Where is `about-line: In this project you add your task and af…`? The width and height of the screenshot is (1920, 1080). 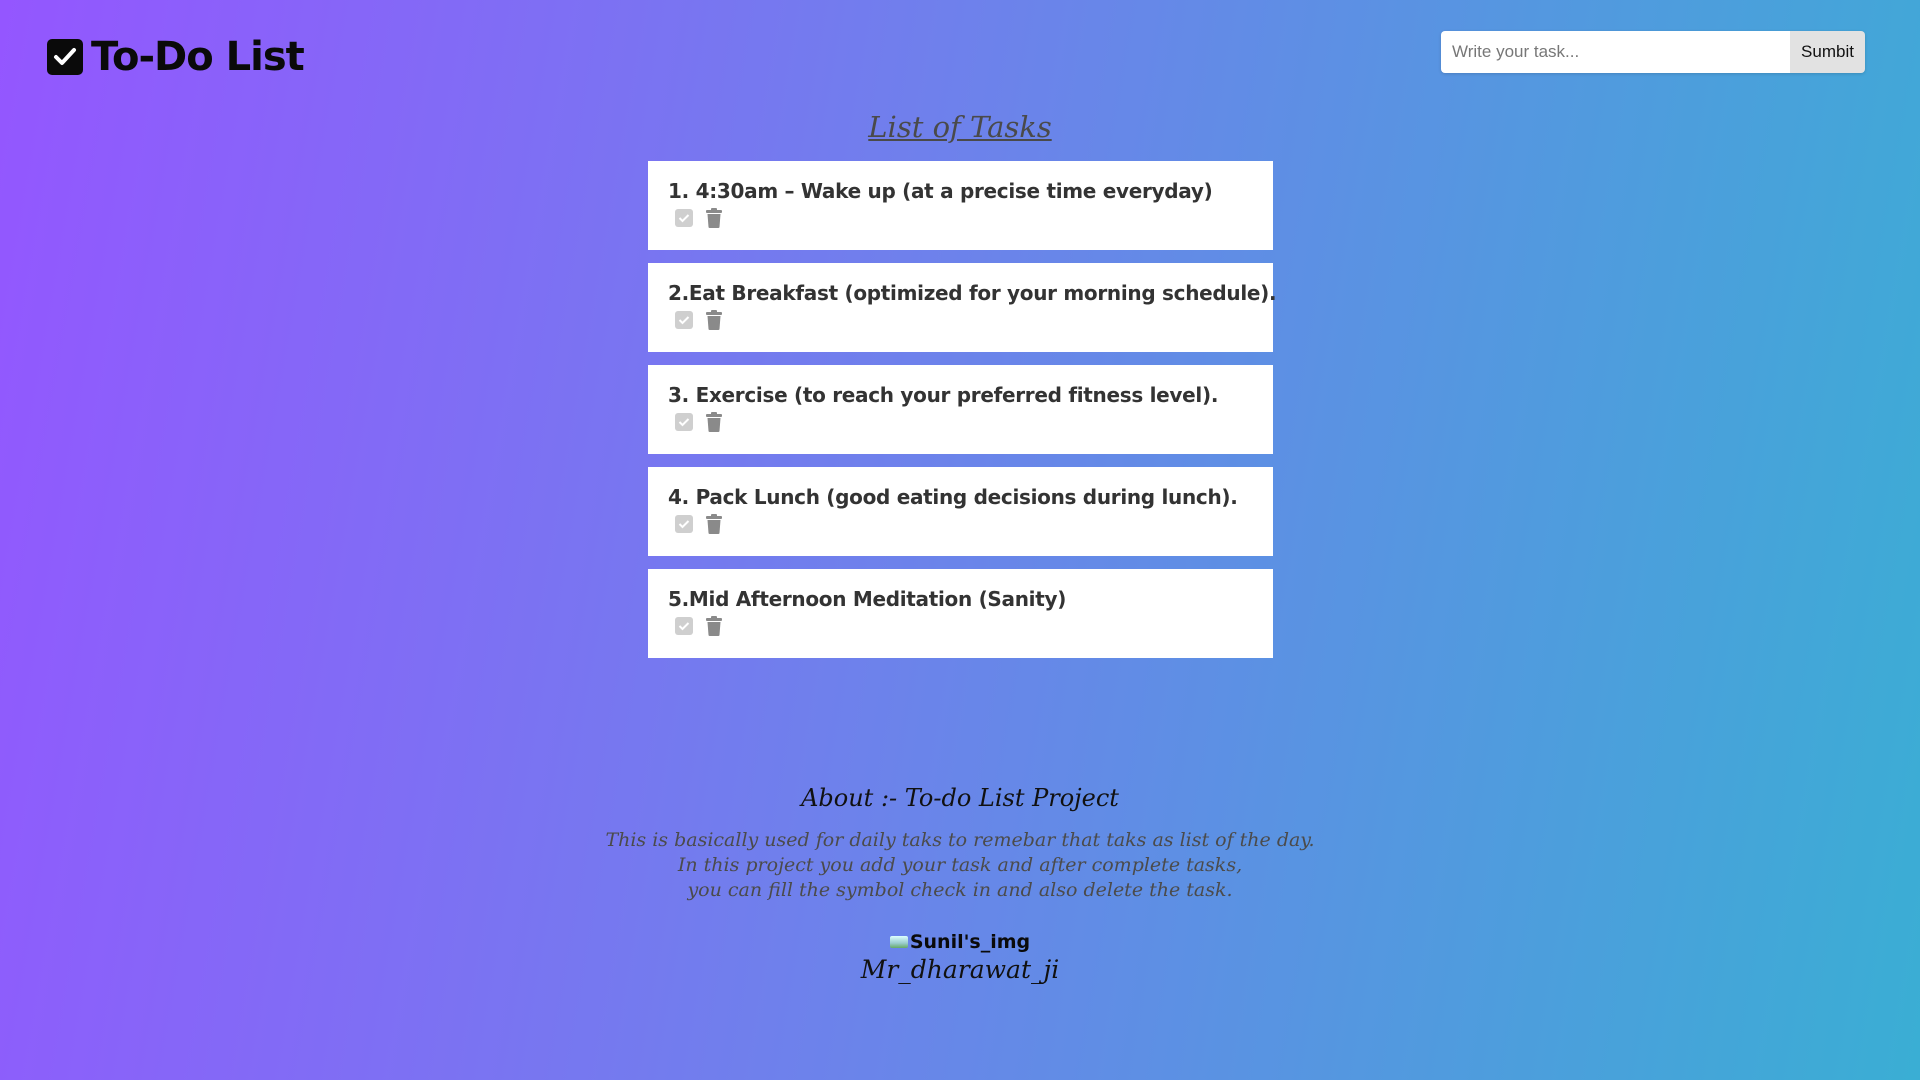 about-line: In this project you add your task and af… is located at coordinates (960, 865).